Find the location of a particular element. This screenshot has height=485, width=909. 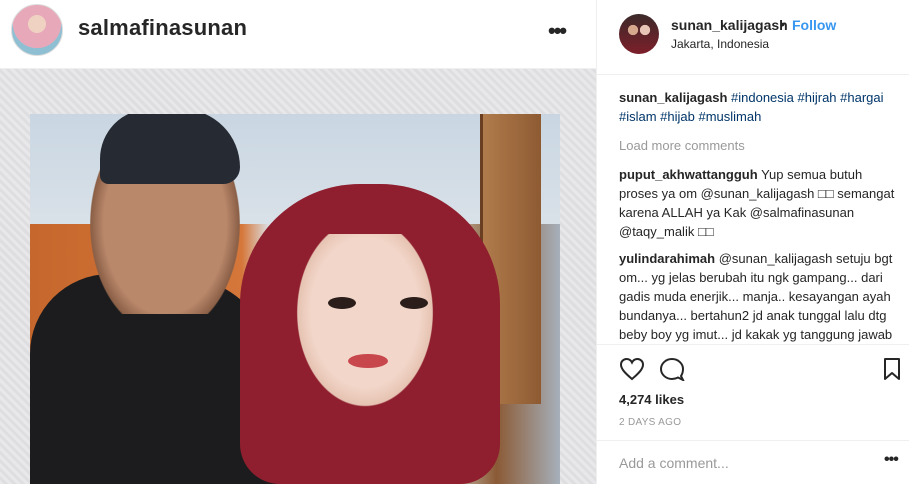

bookmark-icon is located at coordinates (892, 369).